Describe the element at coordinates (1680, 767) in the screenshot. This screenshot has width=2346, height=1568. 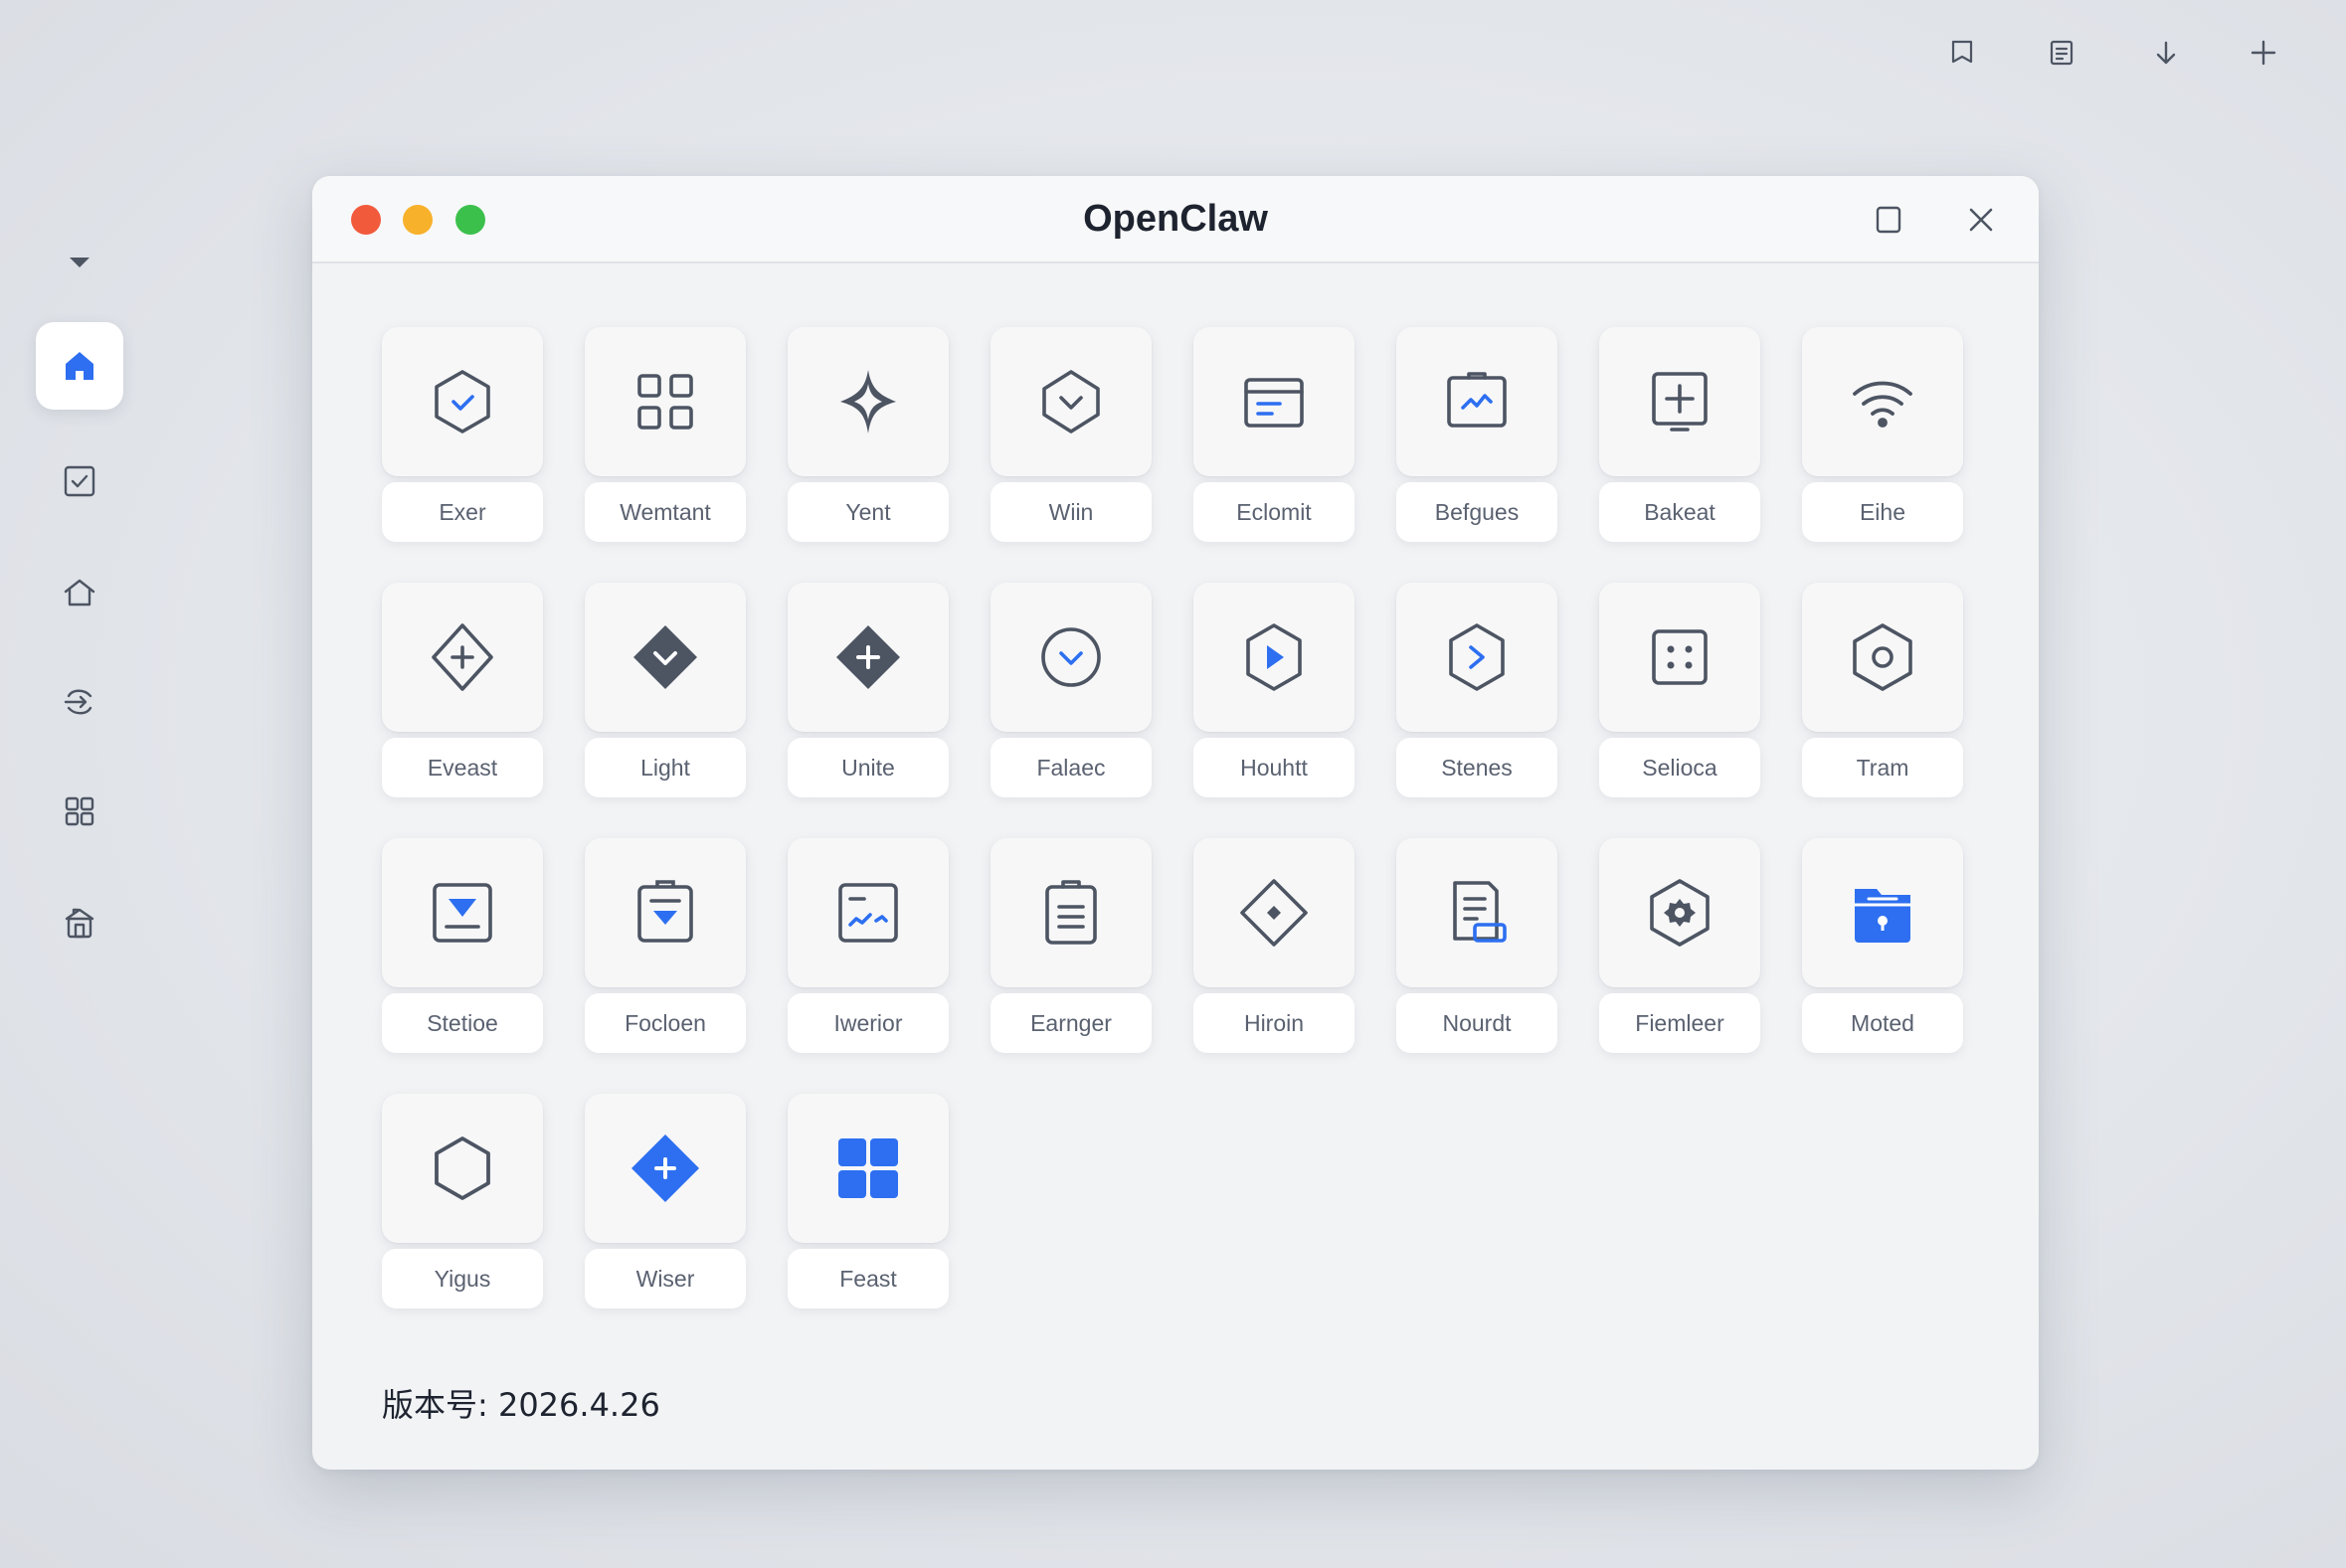
I see `app-label: Selioca` at that location.